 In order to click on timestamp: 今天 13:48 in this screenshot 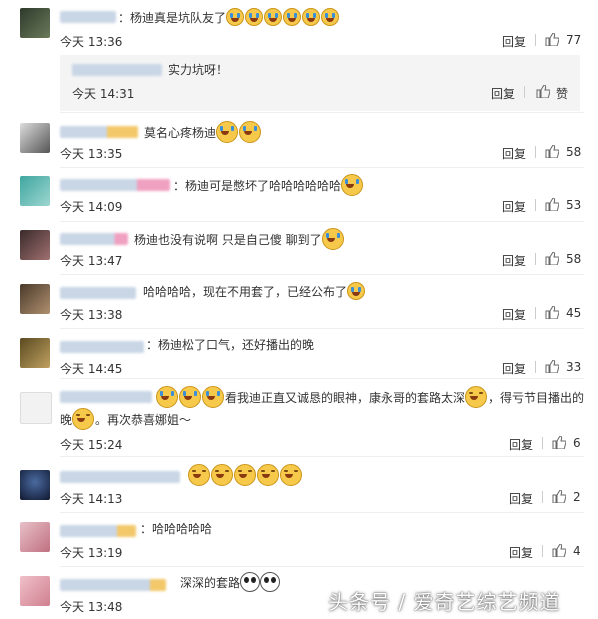, I will do `click(91, 607)`.